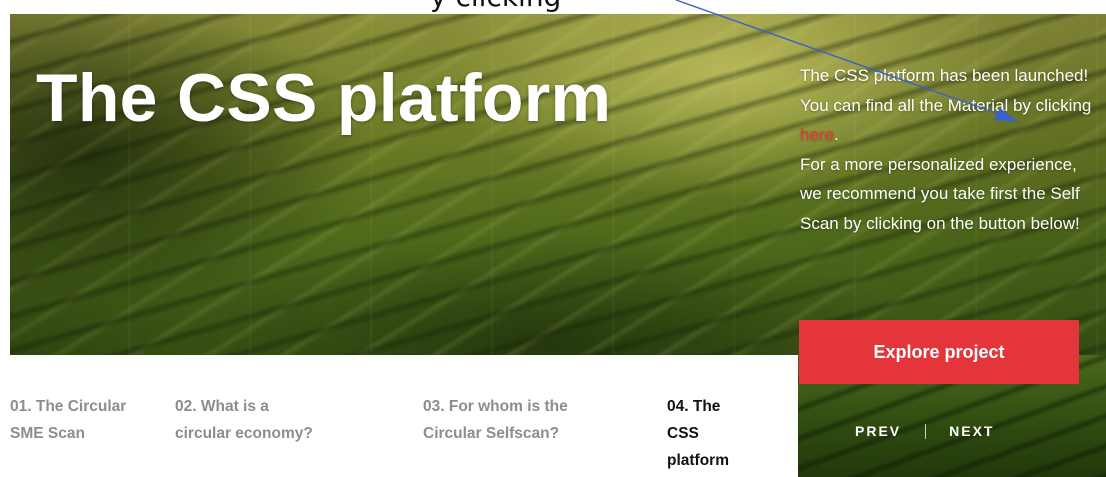 The image size is (1106, 477). Describe the element at coordinates (939, 352) in the screenshot. I see `explore-project-button: Explore project` at that location.